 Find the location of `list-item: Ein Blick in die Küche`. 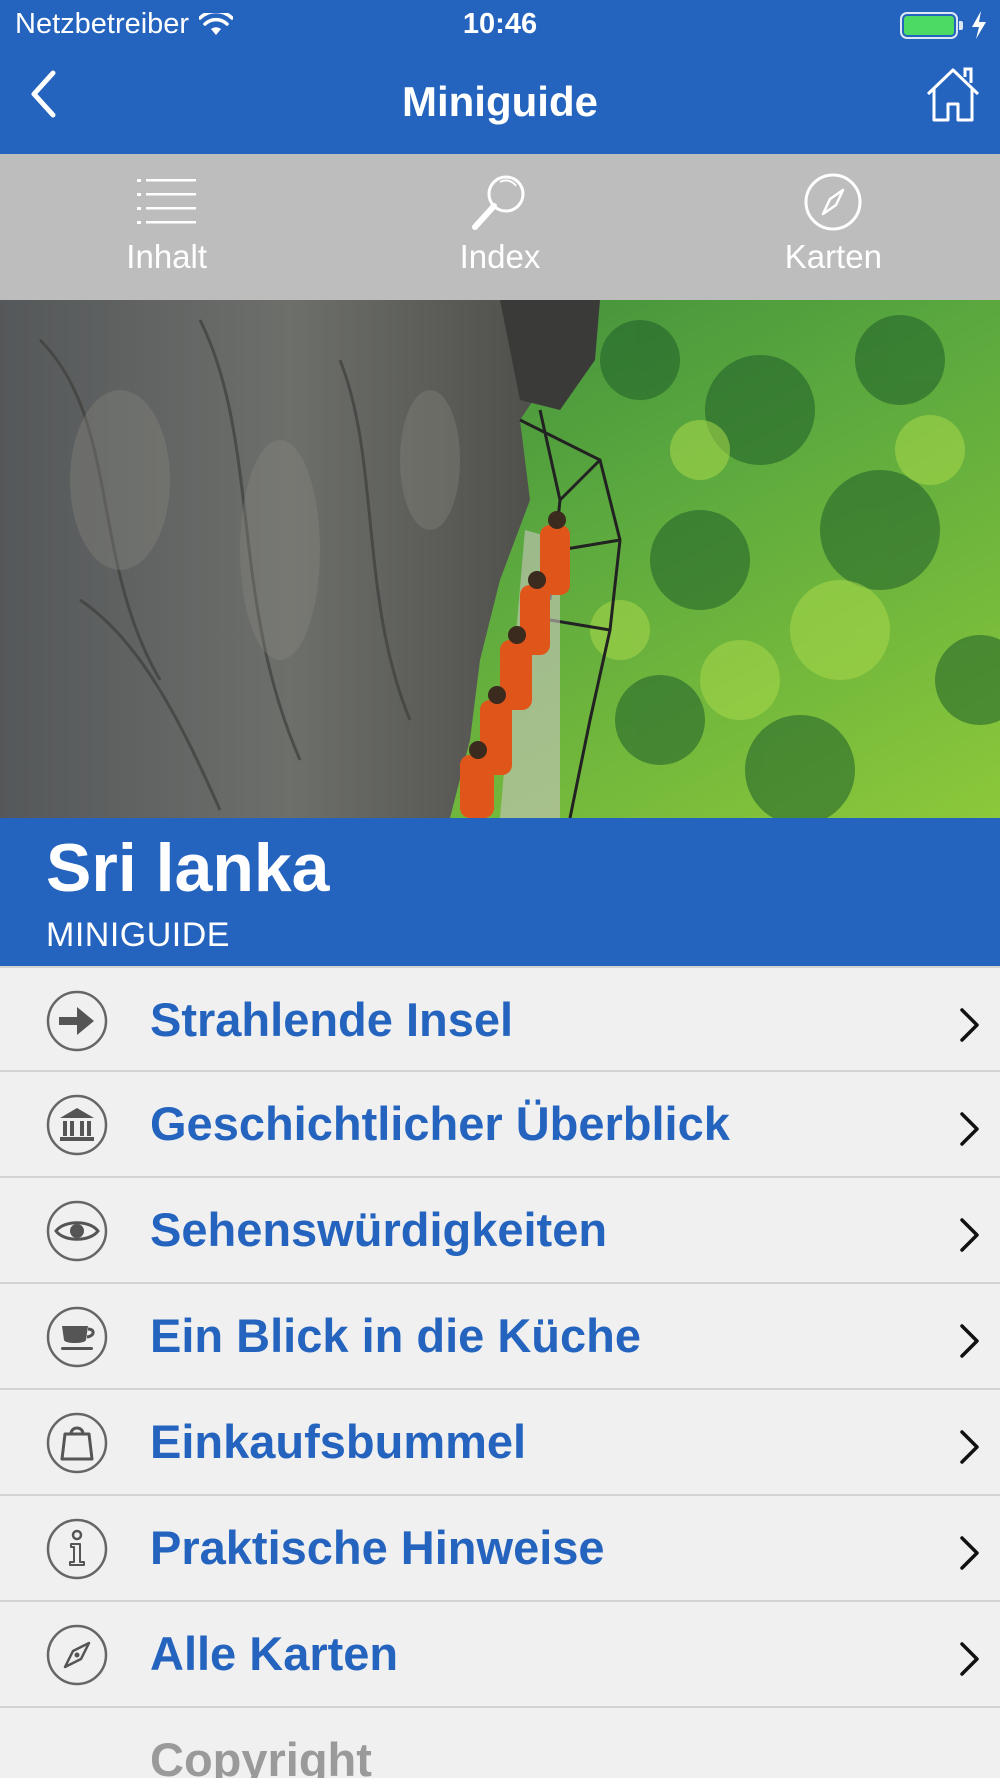

list-item: Ein Blick in die Küche is located at coordinates (500, 1337).